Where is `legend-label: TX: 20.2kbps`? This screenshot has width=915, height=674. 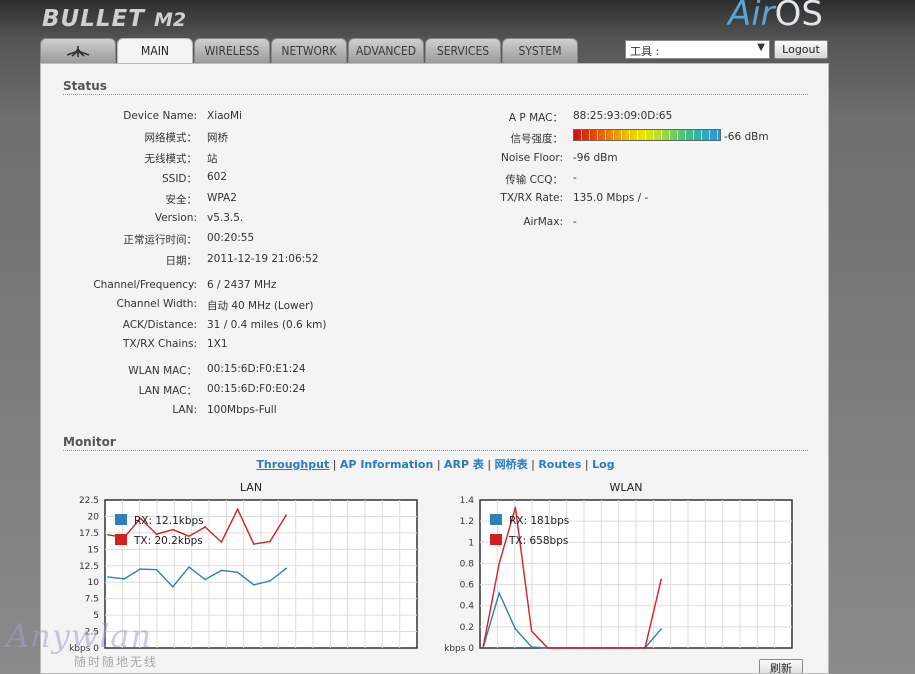
legend-label: TX: 20.2kbps is located at coordinates (168, 541).